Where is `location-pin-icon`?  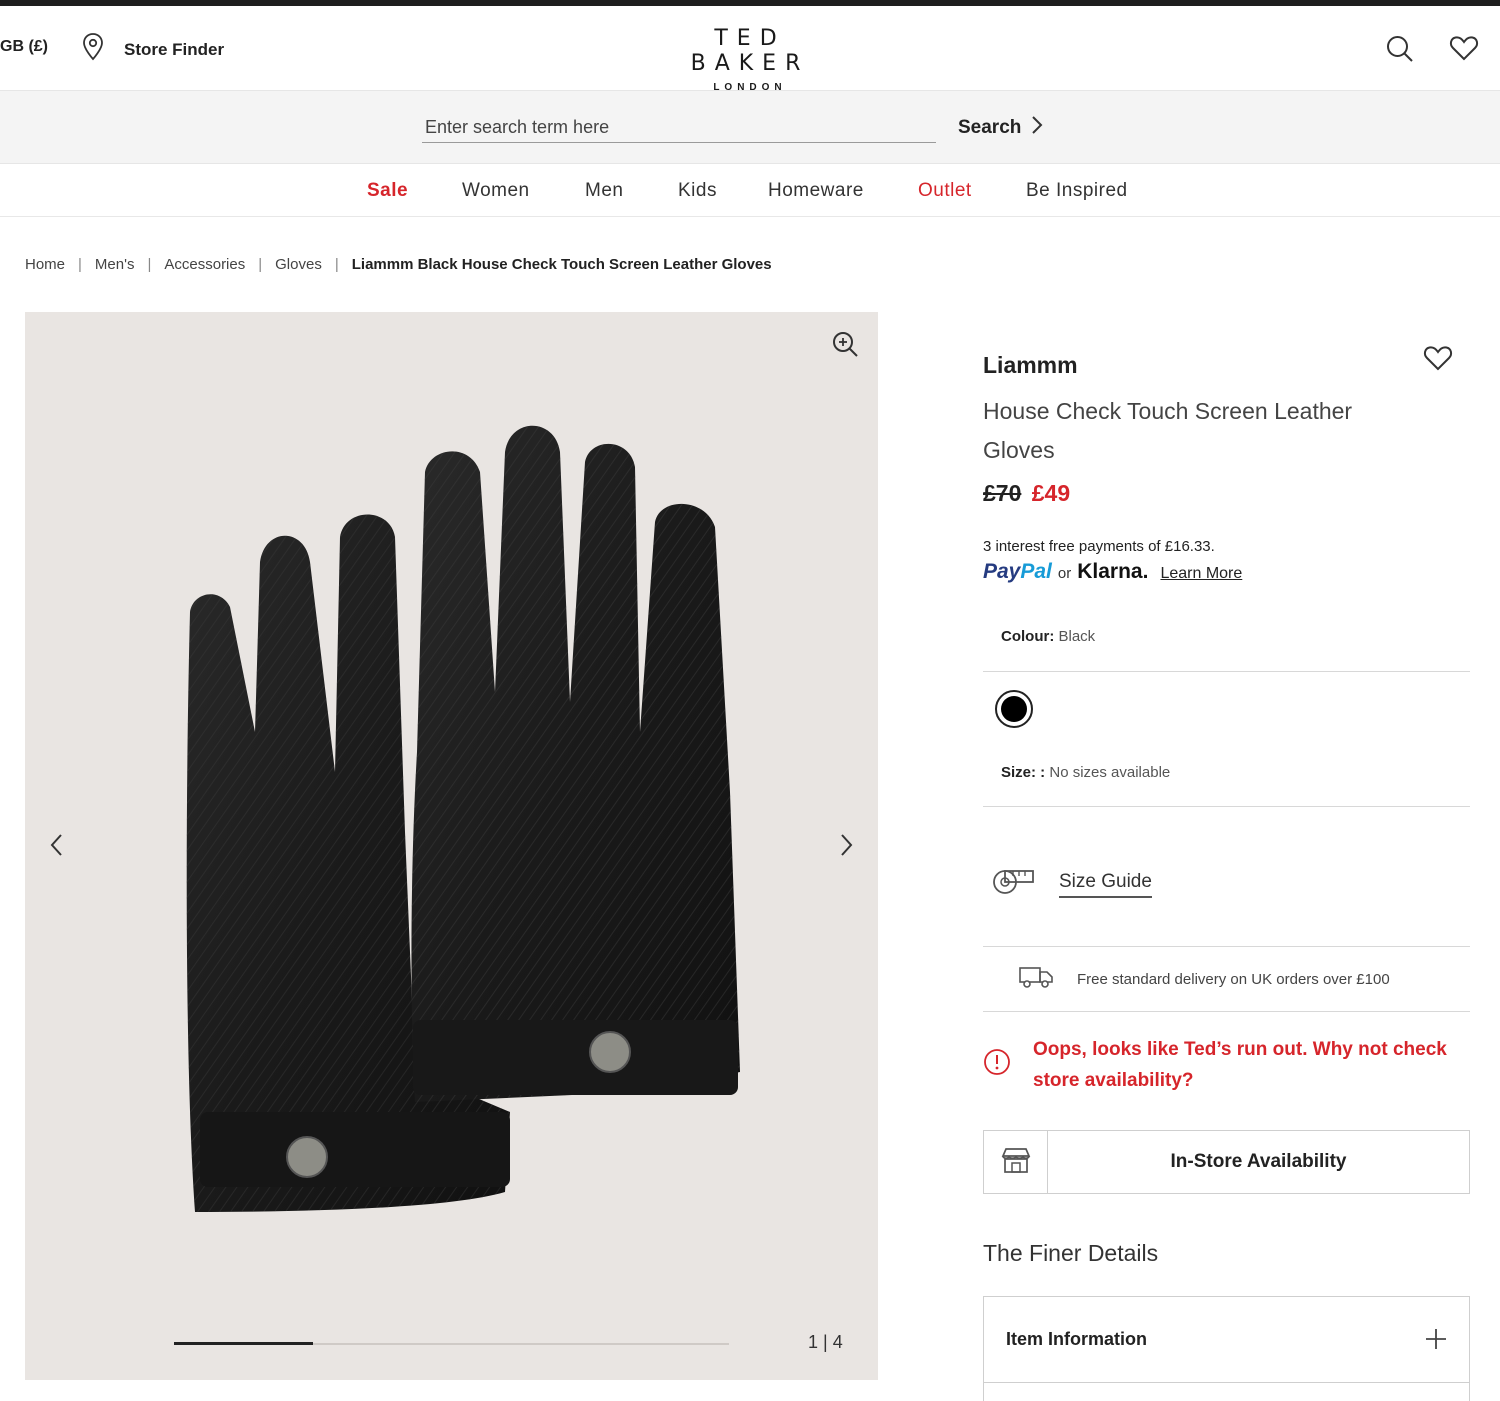
location-pin-icon is located at coordinates (93, 49).